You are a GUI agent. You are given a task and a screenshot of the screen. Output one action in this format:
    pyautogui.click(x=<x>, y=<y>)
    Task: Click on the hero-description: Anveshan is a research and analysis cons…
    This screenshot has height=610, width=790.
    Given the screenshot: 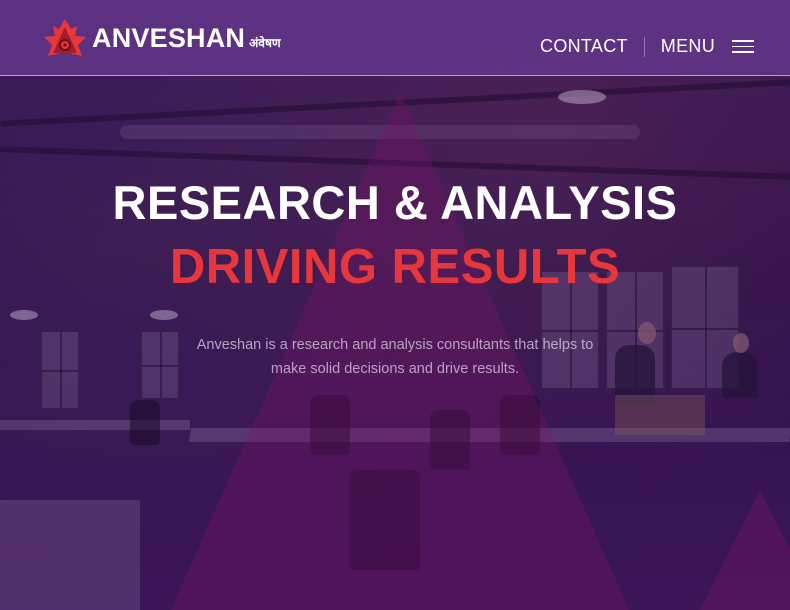 What is the action you would take?
    pyautogui.click(x=395, y=357)
    